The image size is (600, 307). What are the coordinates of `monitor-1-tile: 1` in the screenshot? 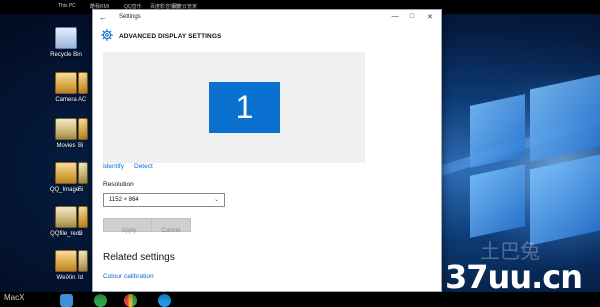 It's located at (244, 107).